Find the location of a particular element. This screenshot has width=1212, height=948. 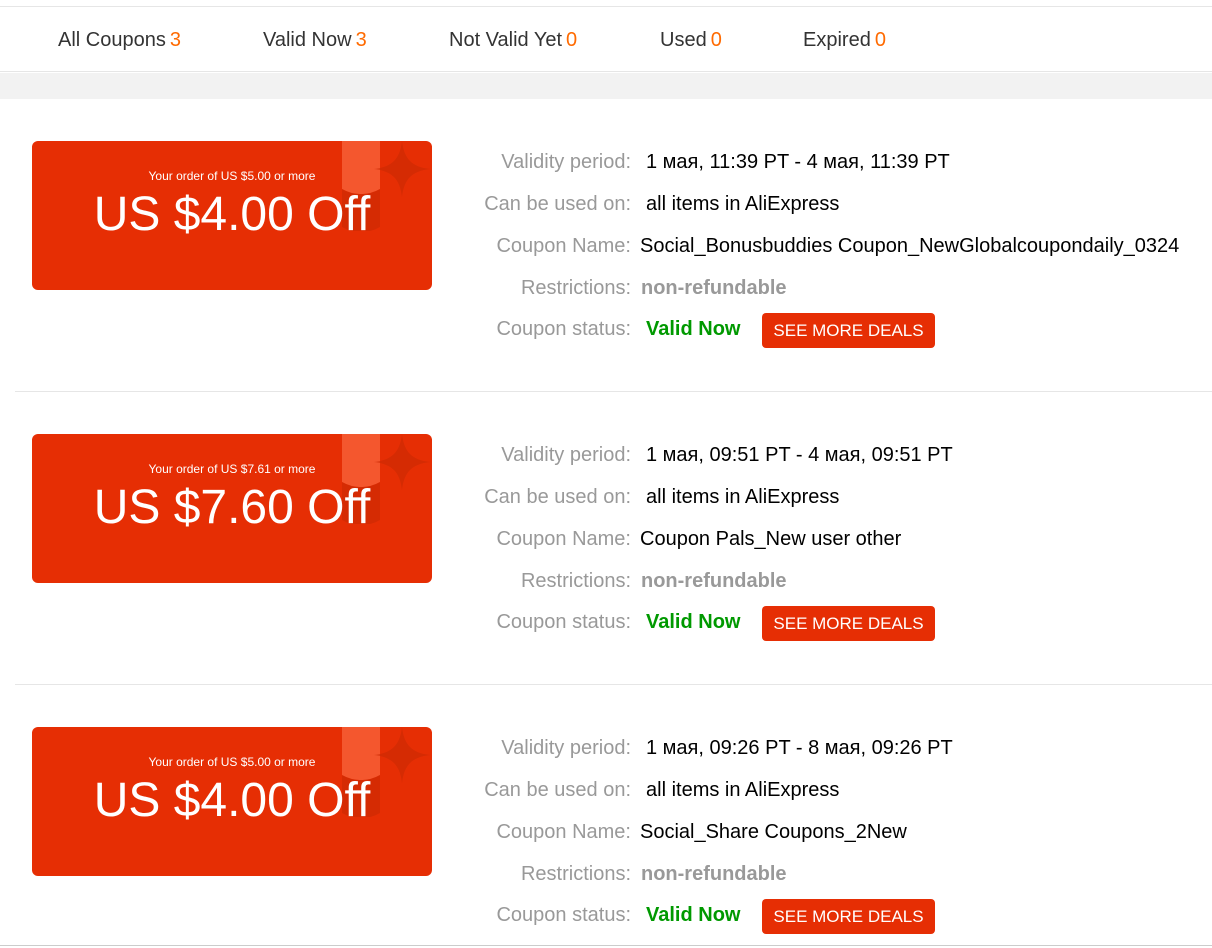

tab-all-coupons: All Coupons 3 is located at coordinates (119, 39).